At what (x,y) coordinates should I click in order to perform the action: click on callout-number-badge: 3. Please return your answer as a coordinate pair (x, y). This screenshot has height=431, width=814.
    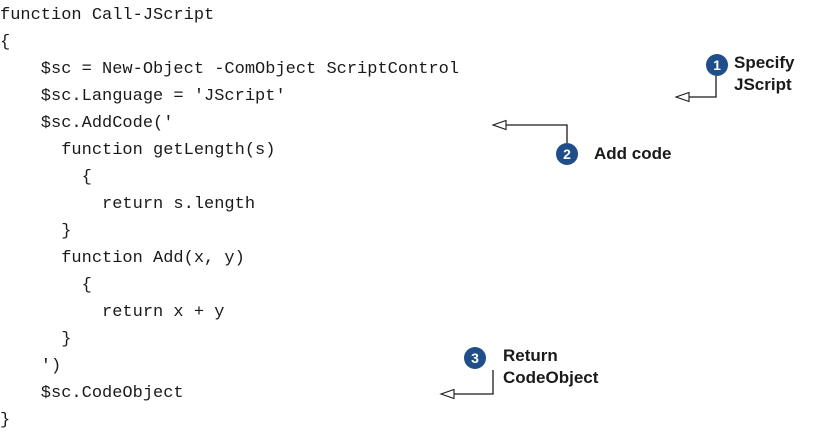
    Looking at the image, I should click on (475, 358).